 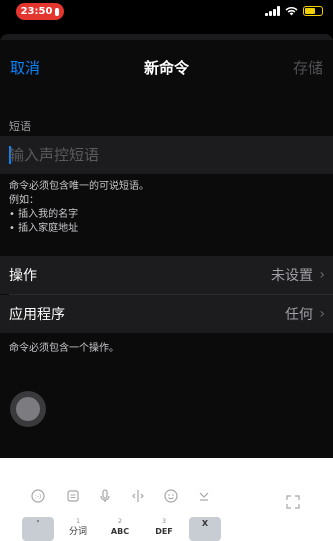 What do you see at coordinates (308, 67) in the screenshot?
I see `save-button: 存储` at bounding box center [308, 67].